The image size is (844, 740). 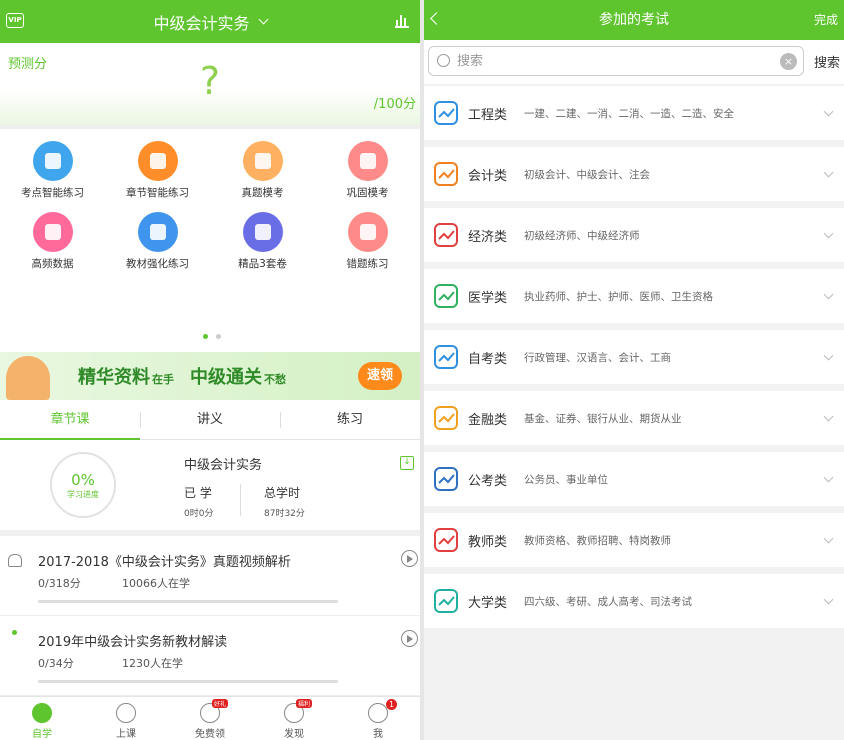 What do you see at coordinates (201, 22) in the screenshot?
I see `subject-title: 中级会计实务` at bounding box center [201, 22].